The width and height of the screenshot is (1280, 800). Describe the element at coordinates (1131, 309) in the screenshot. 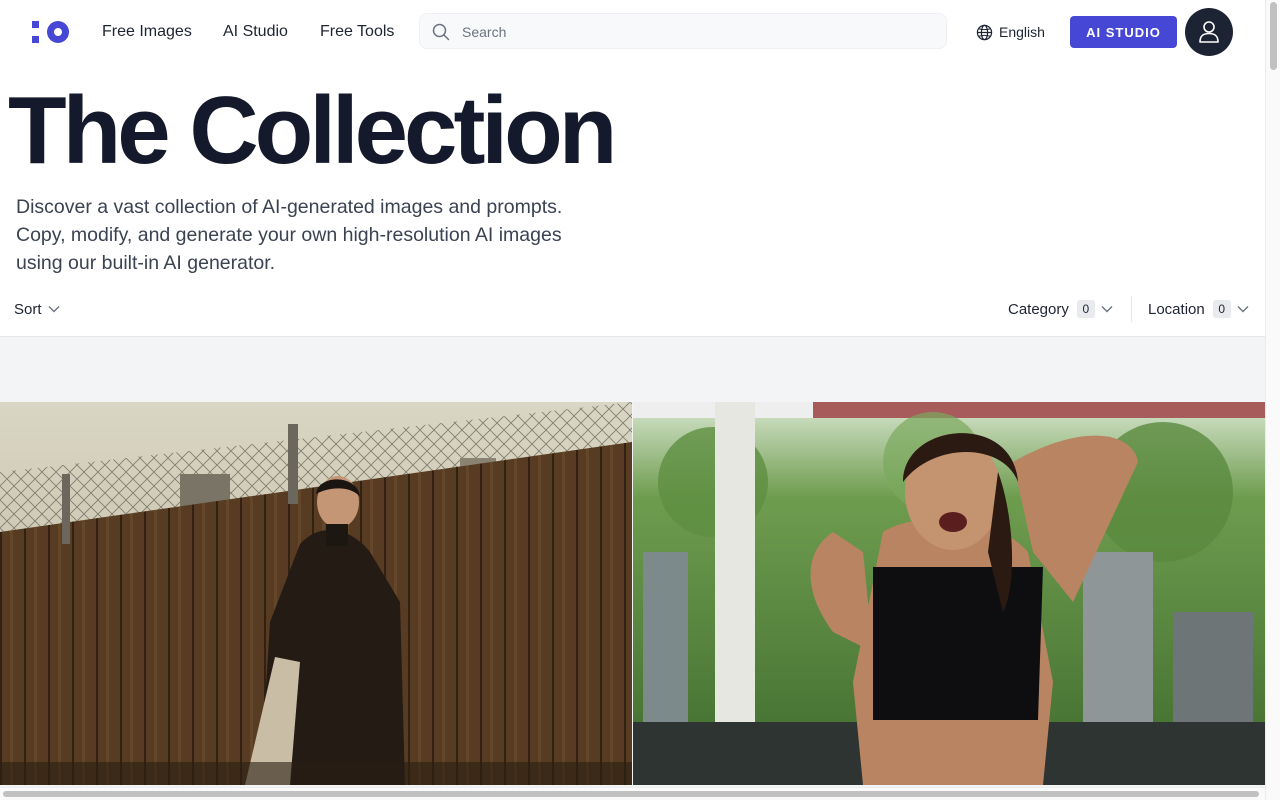

I see `filter-divider` at that location.